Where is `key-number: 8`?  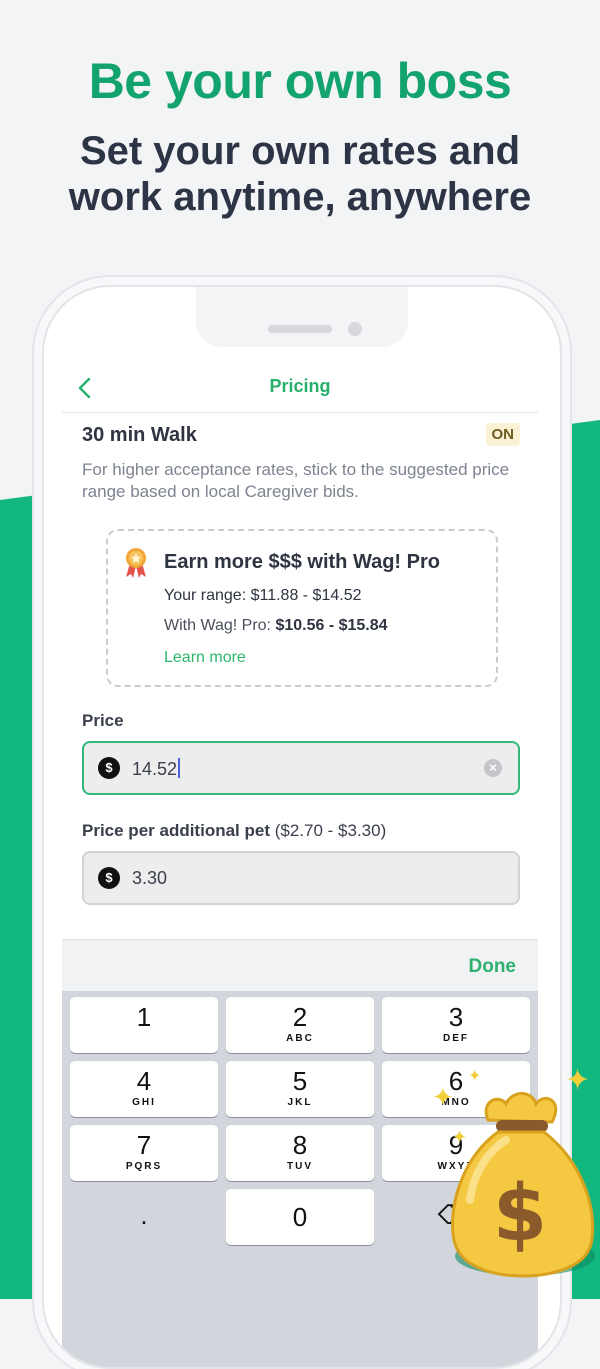
key-number: 8 is located at coordinates (300, 1145).